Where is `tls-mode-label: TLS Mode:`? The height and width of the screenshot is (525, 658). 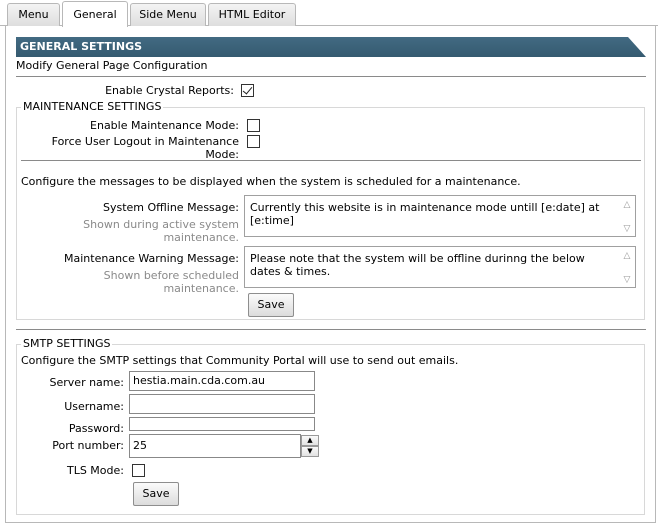
tls-mode-label: TLS Mode: is located at coordinates (95, 470).